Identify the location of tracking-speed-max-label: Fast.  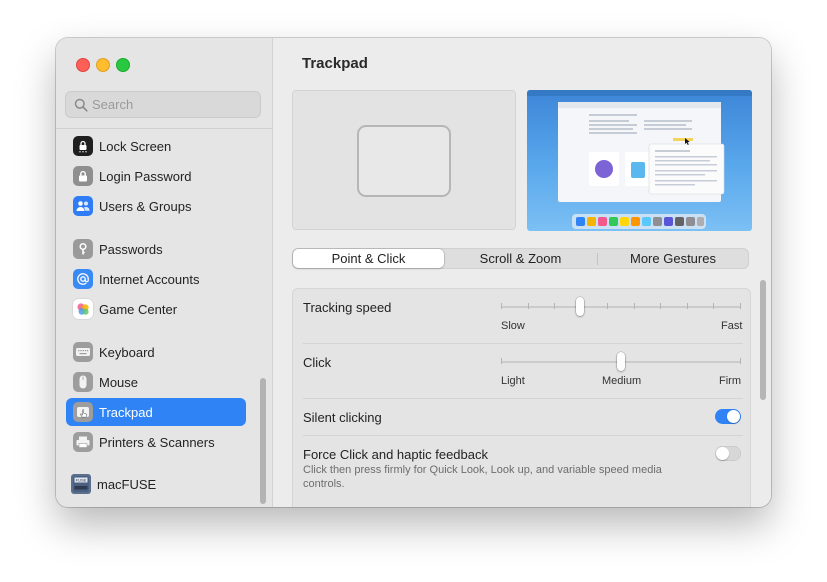
(732, 326).